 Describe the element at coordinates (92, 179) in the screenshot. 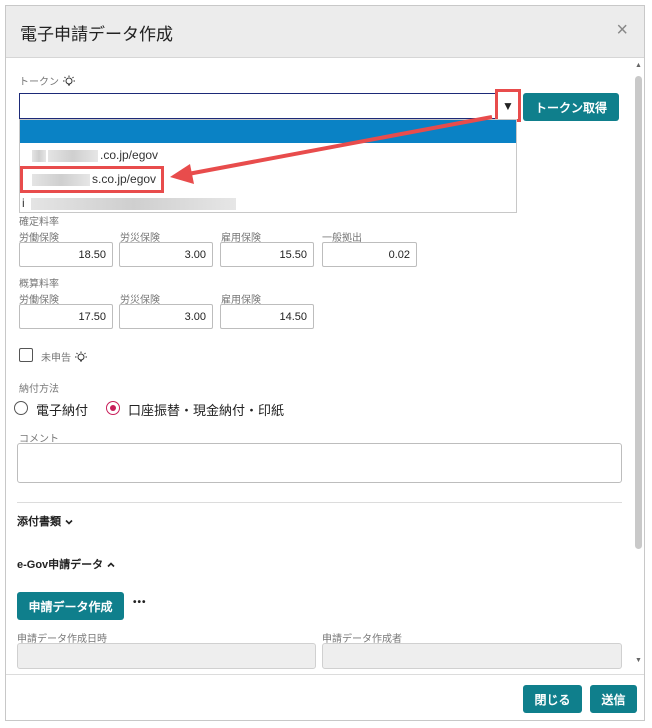

I see `annotation-highlight` at that location.